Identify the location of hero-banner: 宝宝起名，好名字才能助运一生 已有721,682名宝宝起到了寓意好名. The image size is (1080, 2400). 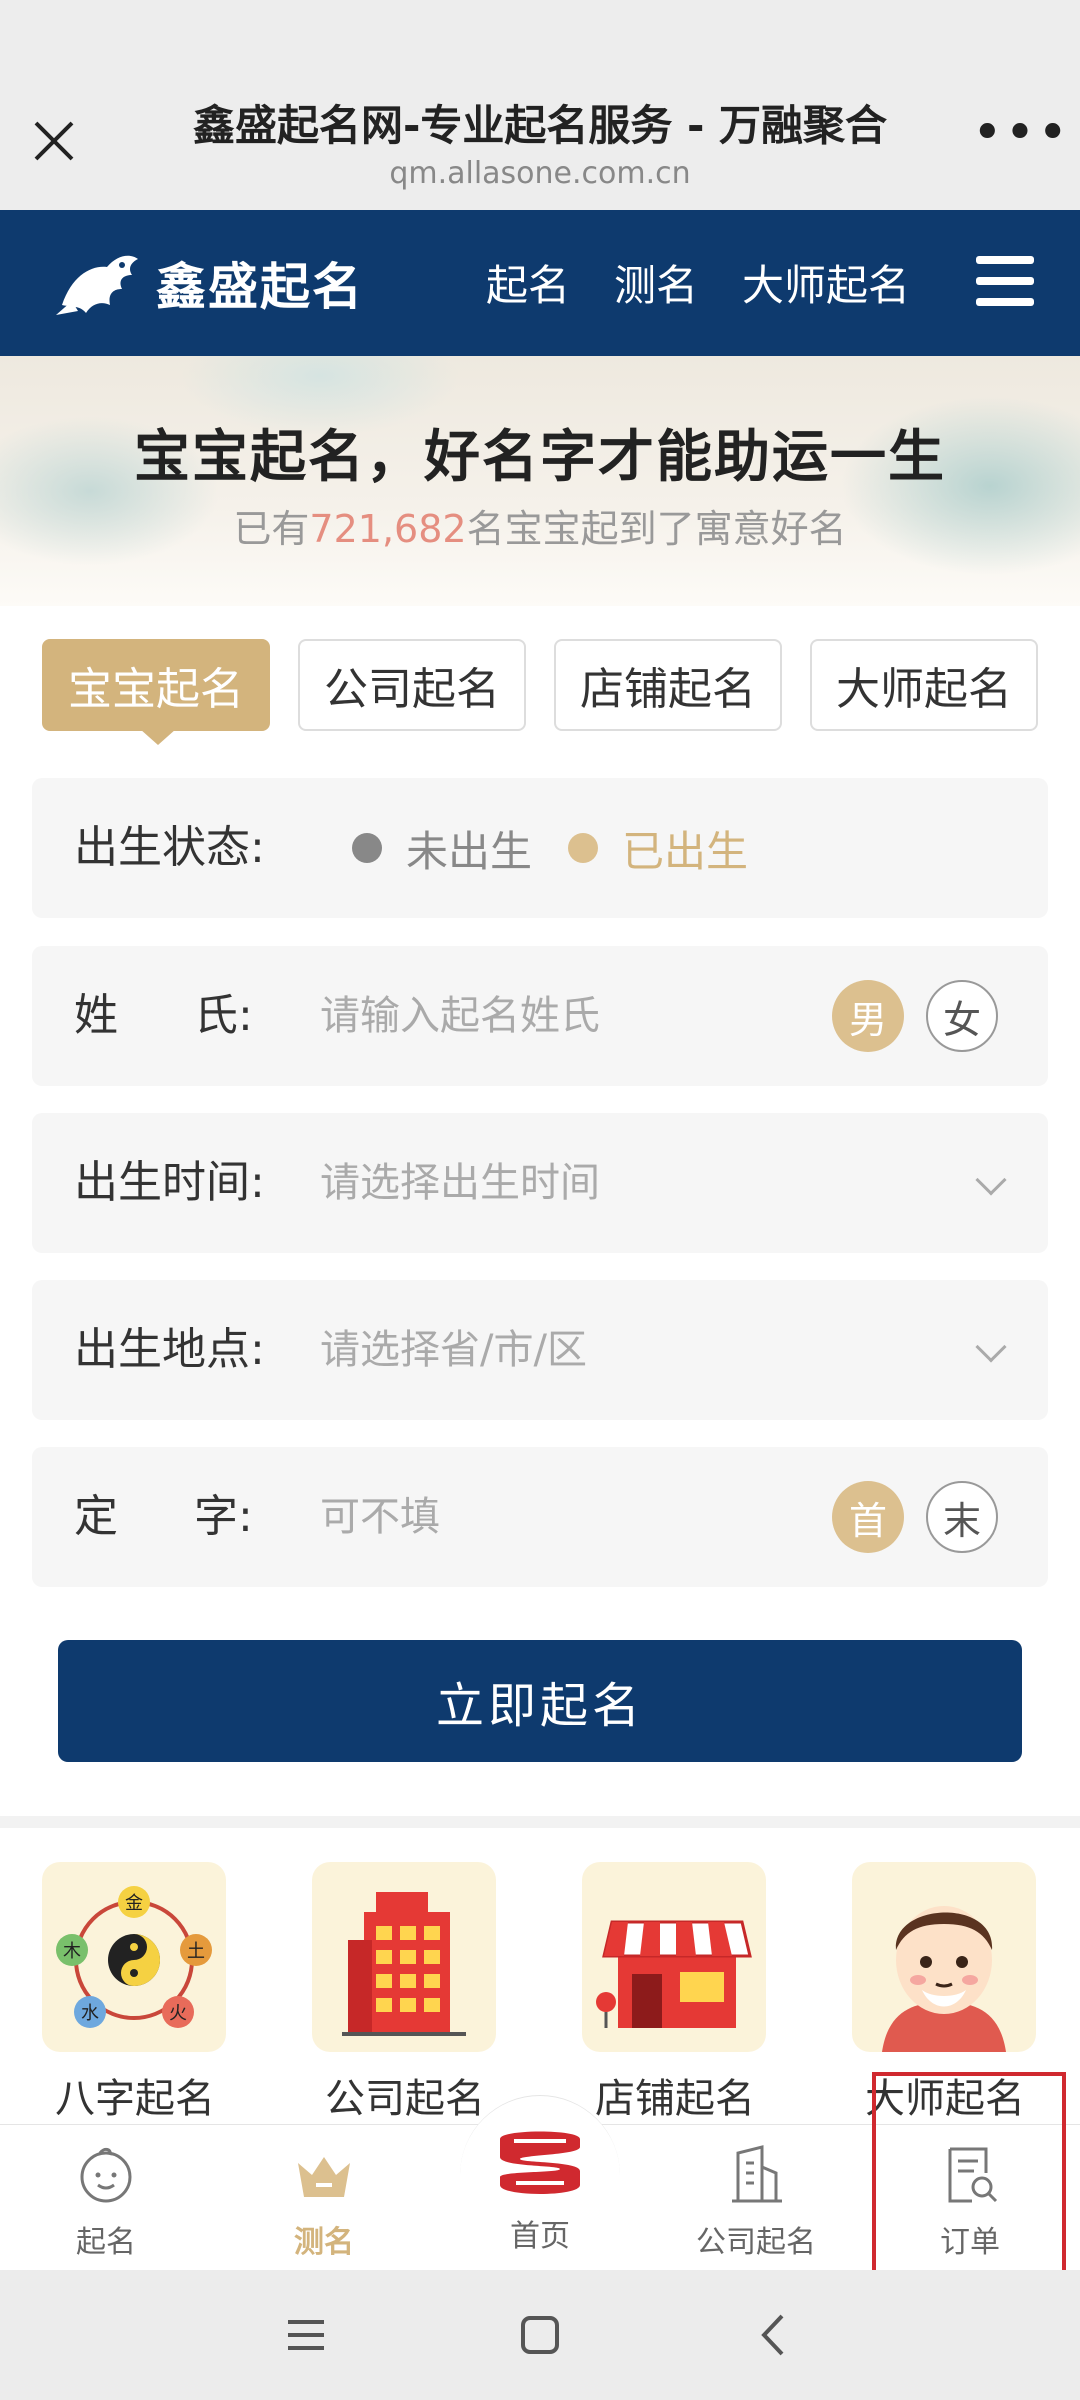
(540, 481).